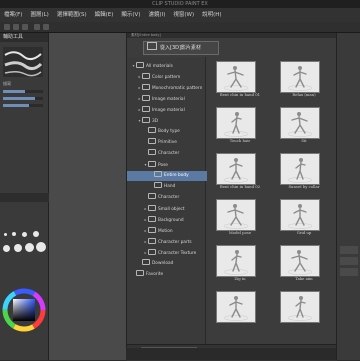 The width and height of the screenshot is (360, 361). What do you see at coordinates (304, 140) in the screenshot?
I see `material-label: Sit` at bounding box center [304, 140].